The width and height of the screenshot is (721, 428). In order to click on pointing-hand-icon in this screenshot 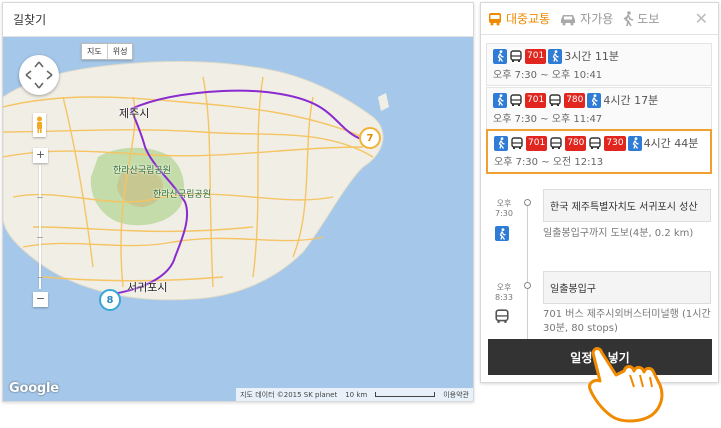, I will do `click(626, 385)`.